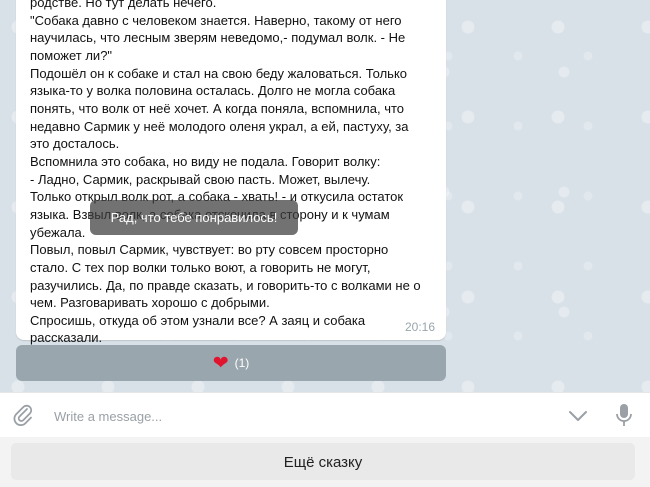 Image resolution: width=650 pixels, height=487 pixels. Describe the element at coordinates (194, 217) in the screenshot. I see `toast-notification: Рад, что тебе понравилось!` at that location.